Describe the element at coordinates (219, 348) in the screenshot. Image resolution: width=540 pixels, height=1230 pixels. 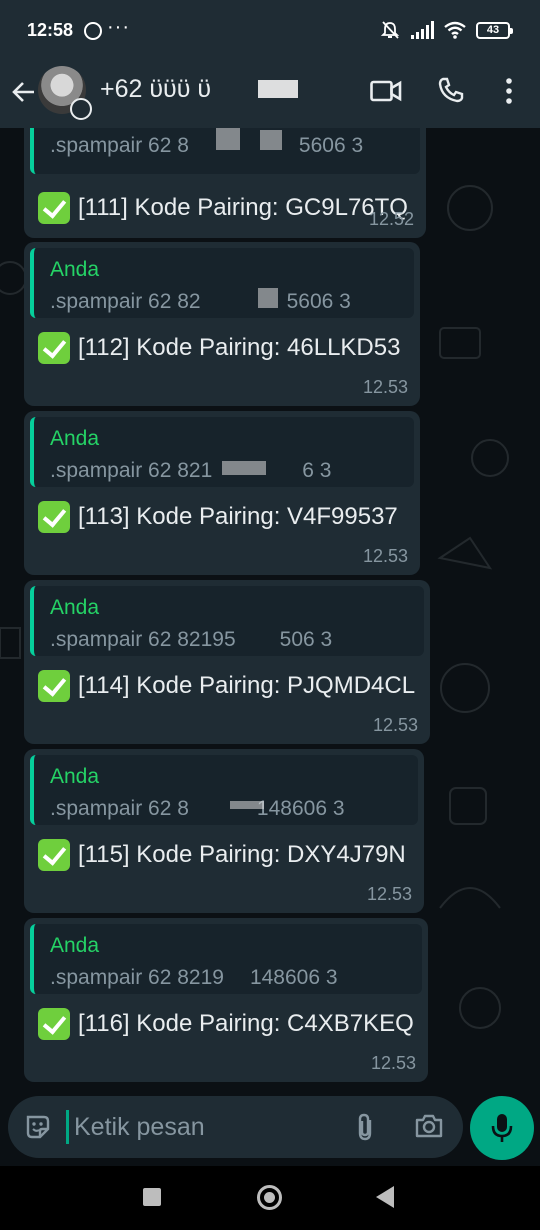
I see `message-text: [112] Kode Pairing: 46LLKD53` at that location.